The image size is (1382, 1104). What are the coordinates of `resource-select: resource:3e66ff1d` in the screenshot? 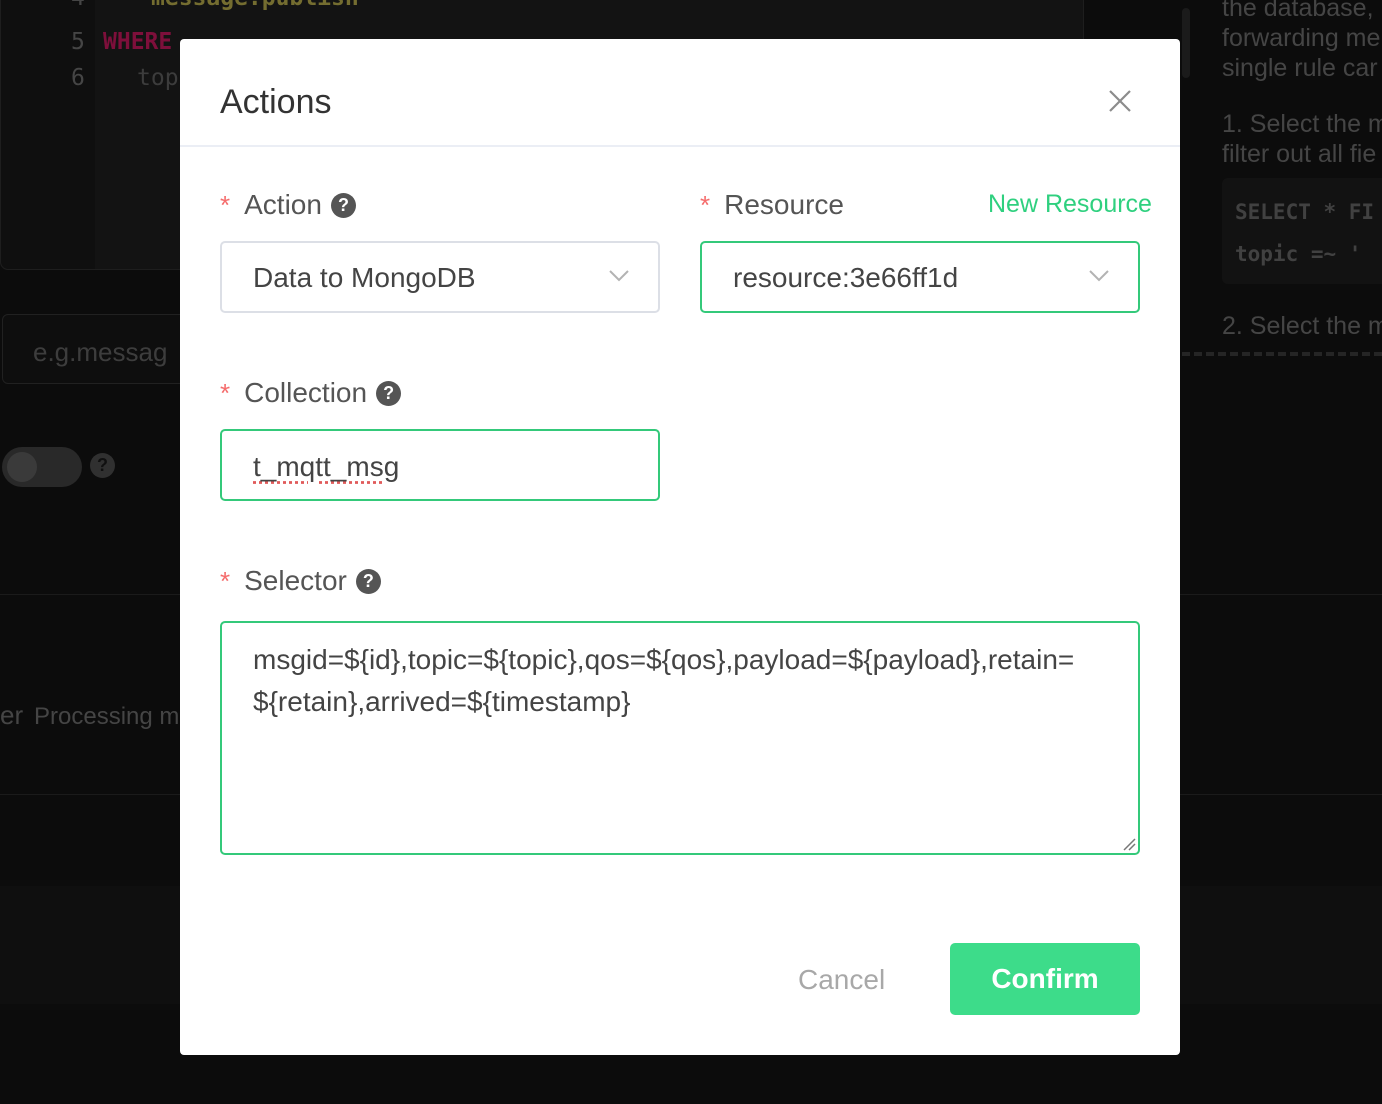 It's located at (920, 277).